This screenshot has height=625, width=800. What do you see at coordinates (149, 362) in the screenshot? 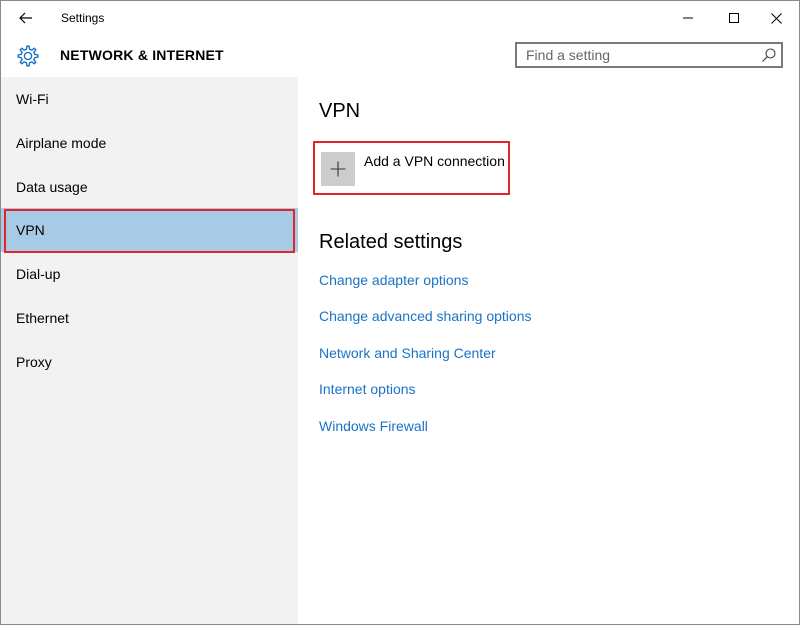
I see `sidebar-item-proxy: Proxy` at bounding box center [149, 362].